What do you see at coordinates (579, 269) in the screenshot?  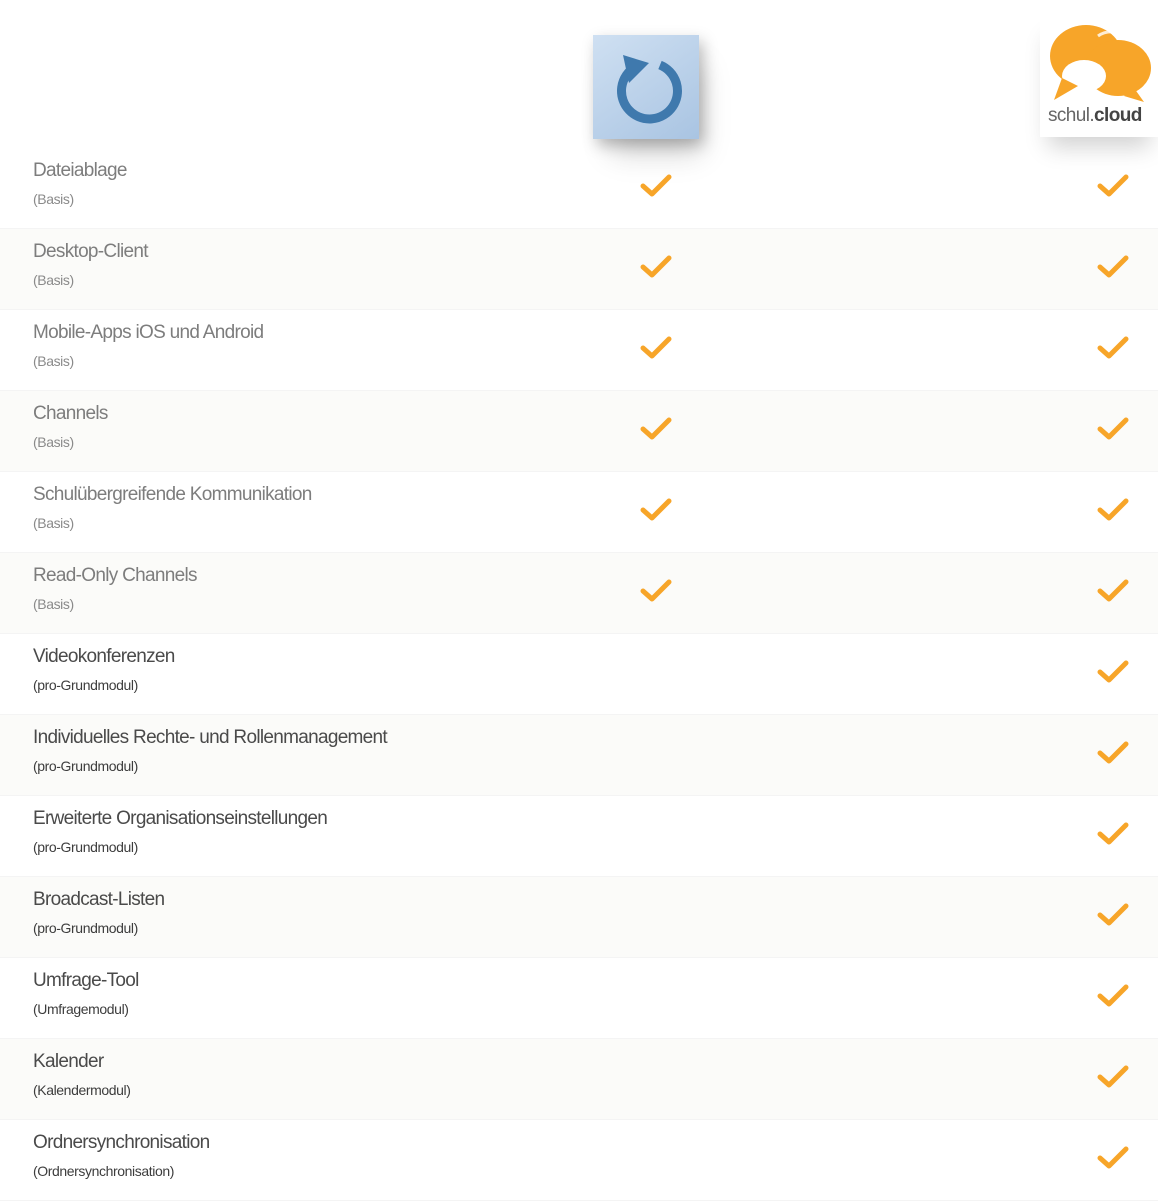 I see `feature-row: Desktop-Client (Basis)` at bounding box center [579, 269].